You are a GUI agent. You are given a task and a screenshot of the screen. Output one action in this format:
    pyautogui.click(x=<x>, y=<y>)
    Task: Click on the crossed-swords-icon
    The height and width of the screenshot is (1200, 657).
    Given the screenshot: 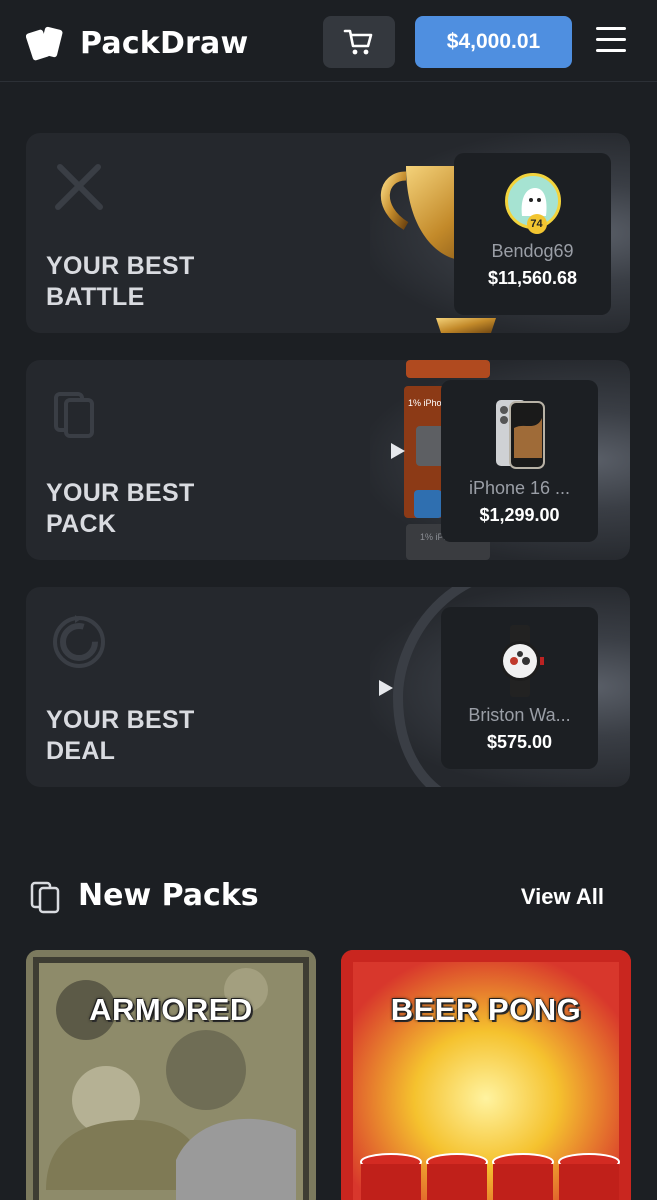 What is the action you would take?
    pyautogui.click(x=79, y=187)
    